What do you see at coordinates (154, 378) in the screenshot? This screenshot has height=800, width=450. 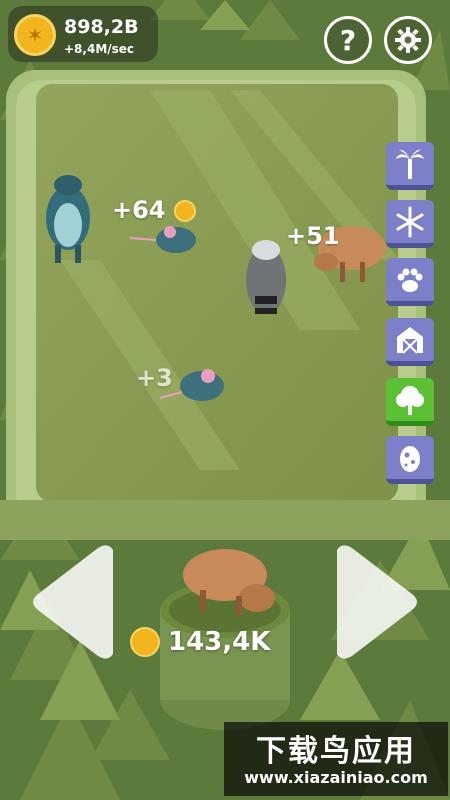 I see `reward-popup: +3` at bounding box center [154, 378].